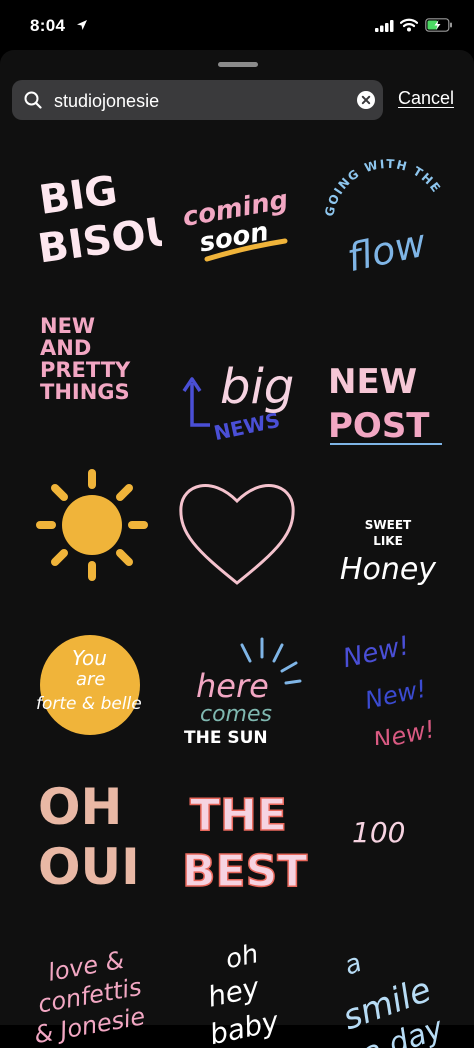 This screenshot has width=474, height=1048. I want to click on search-bar, so click(197, 101).